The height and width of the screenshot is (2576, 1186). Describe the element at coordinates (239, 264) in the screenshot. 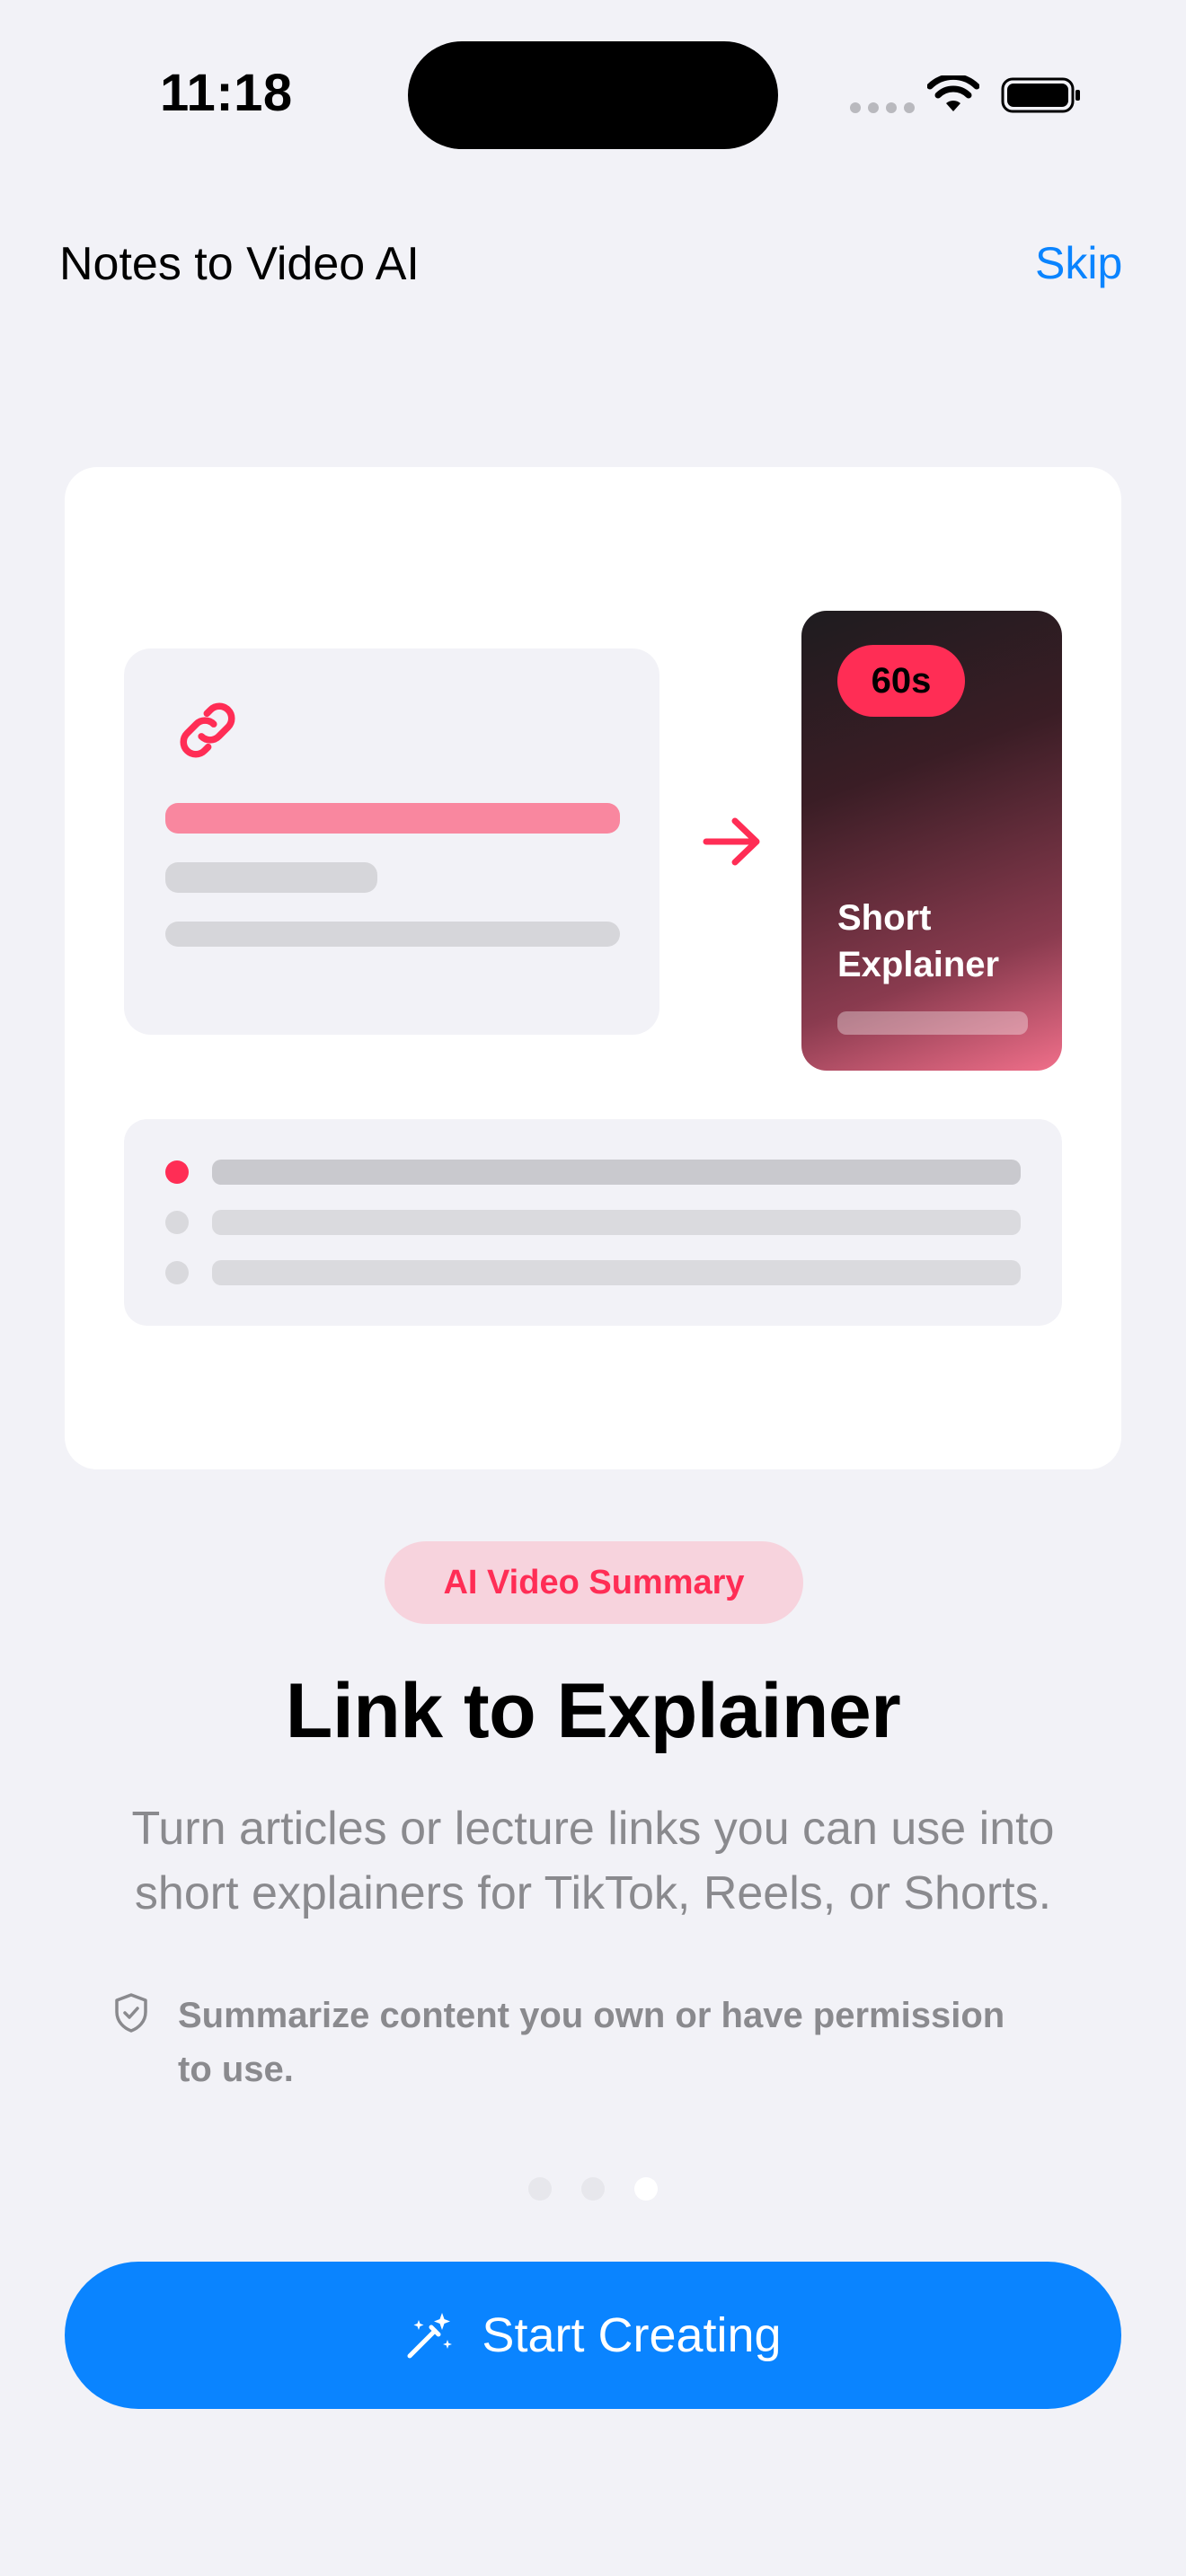

I see `app-title: Notes to Video AI` at that location.